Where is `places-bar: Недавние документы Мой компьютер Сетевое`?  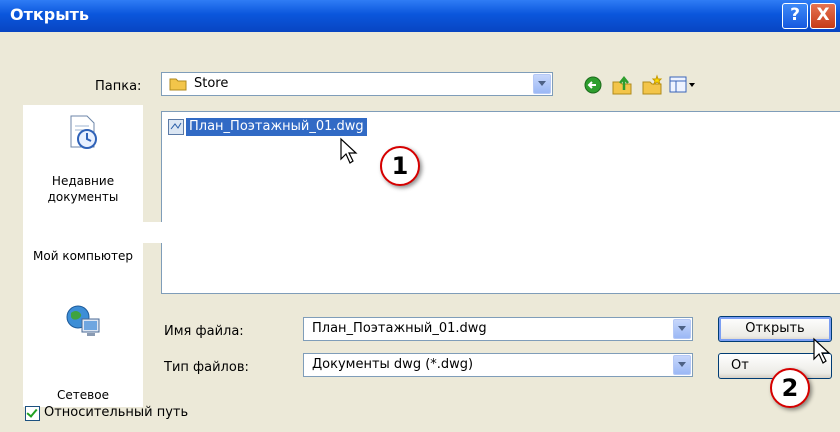
places-bar: Недавние документы Мой компьютер Сетевое is located at coordinates (83, 256).